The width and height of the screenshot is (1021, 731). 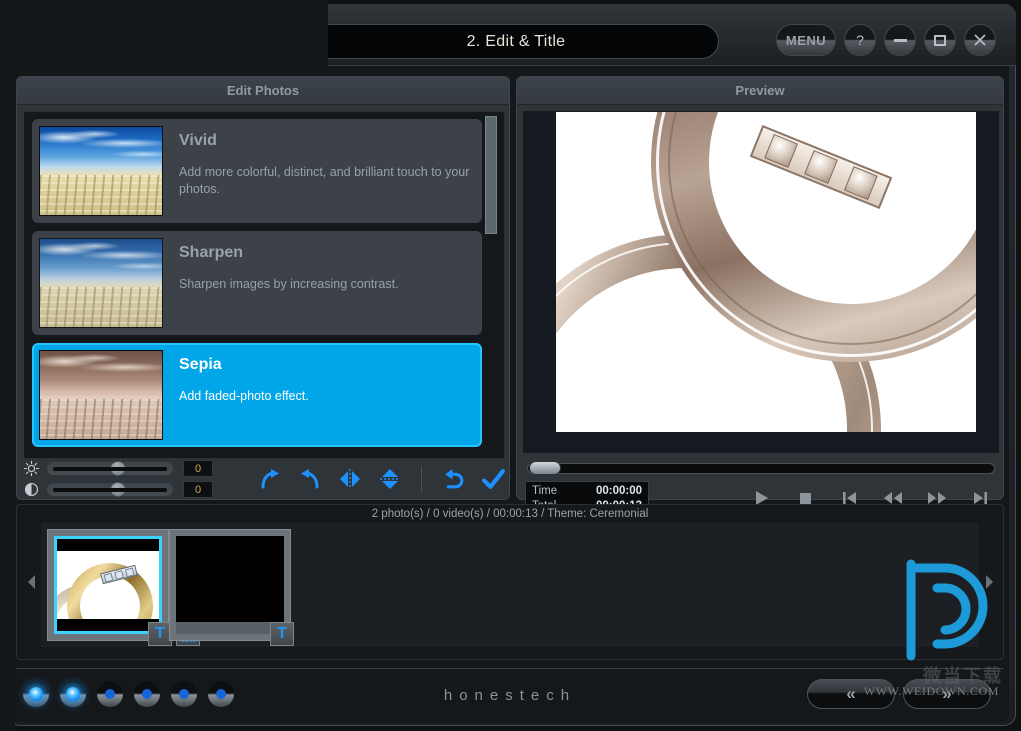 I want to click on chevron-left-icon, so click(x=31, y=582).